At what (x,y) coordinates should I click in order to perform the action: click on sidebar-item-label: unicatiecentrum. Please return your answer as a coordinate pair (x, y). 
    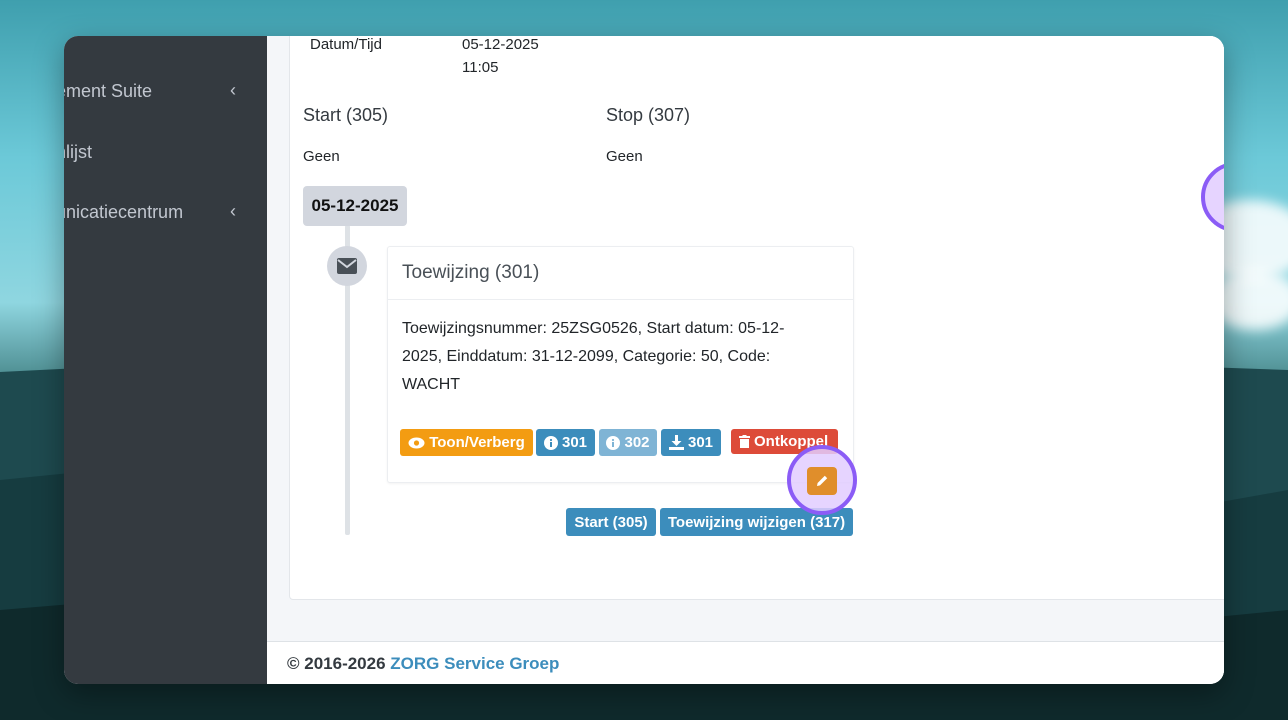
    Looking at the image, I should click on (124, 211).